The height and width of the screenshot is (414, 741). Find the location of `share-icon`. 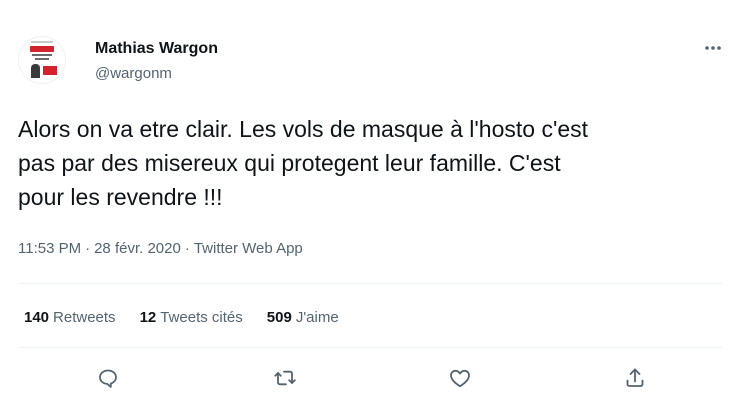

share-icon is located at coordinates (635, 377).